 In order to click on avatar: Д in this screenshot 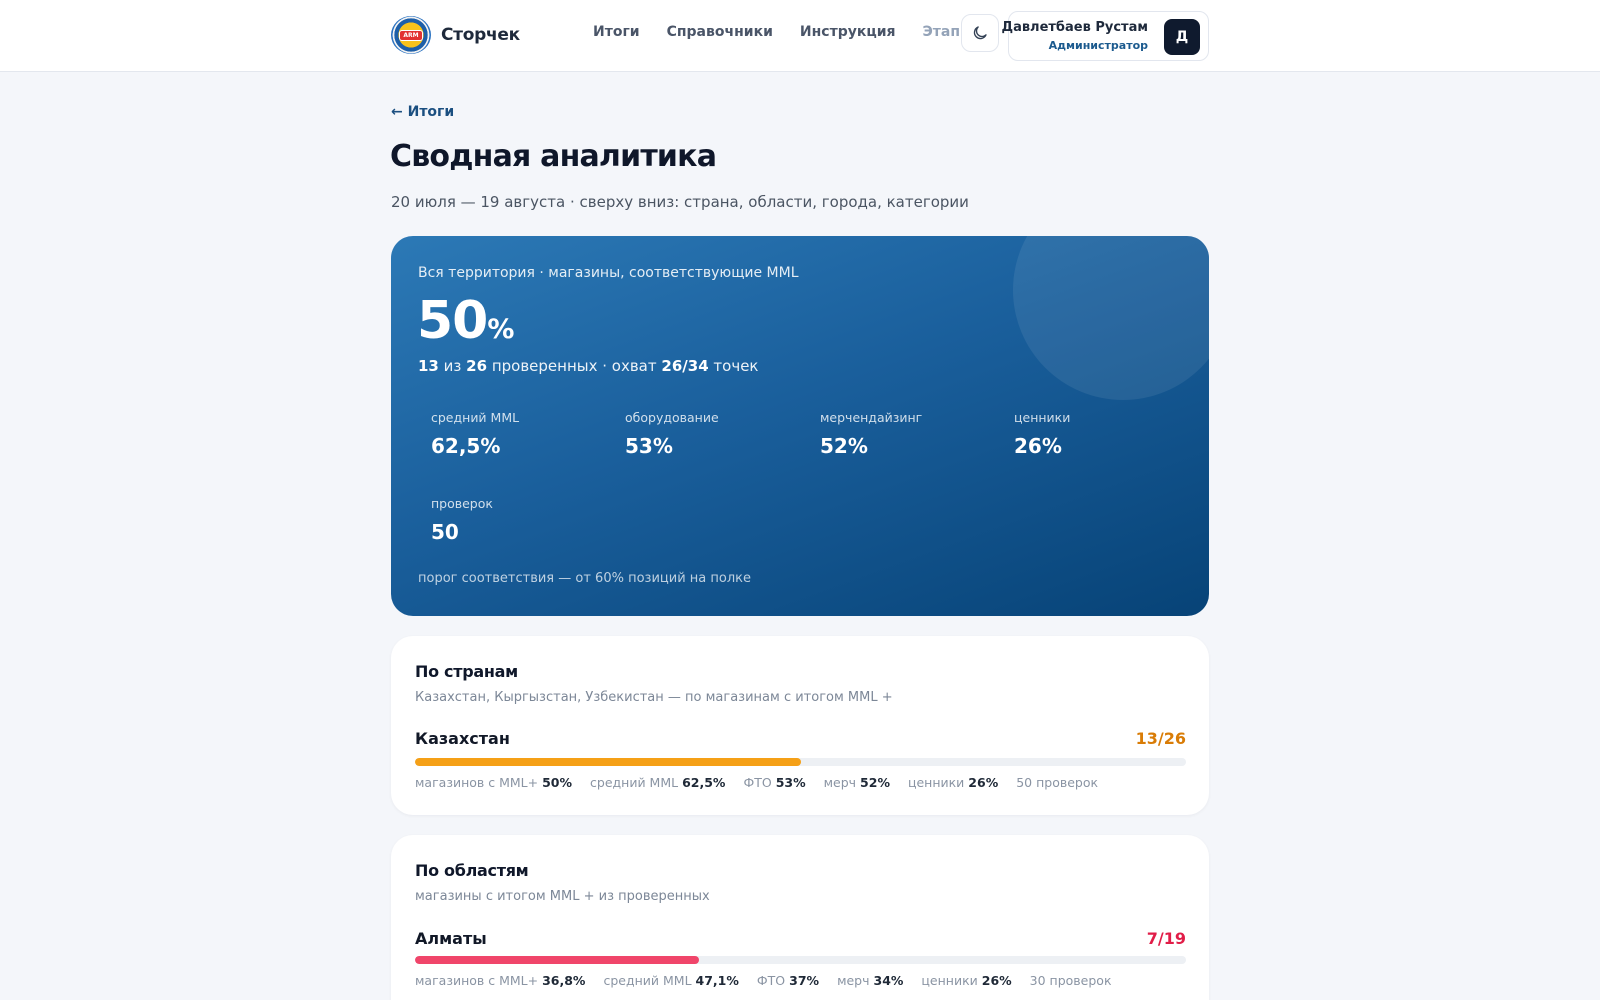, I will do `click(1182, 37)`.